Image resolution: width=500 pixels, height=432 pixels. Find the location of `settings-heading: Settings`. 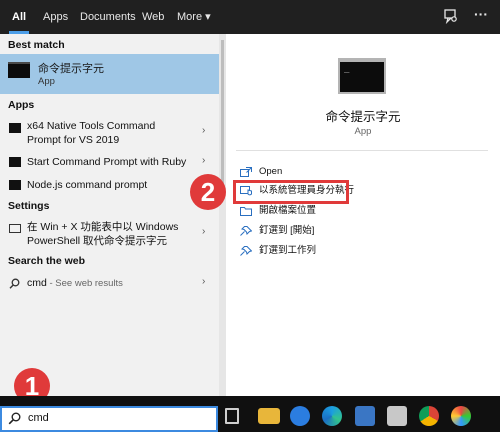

settings-heading: Settings is located at coordinates (29, 206).